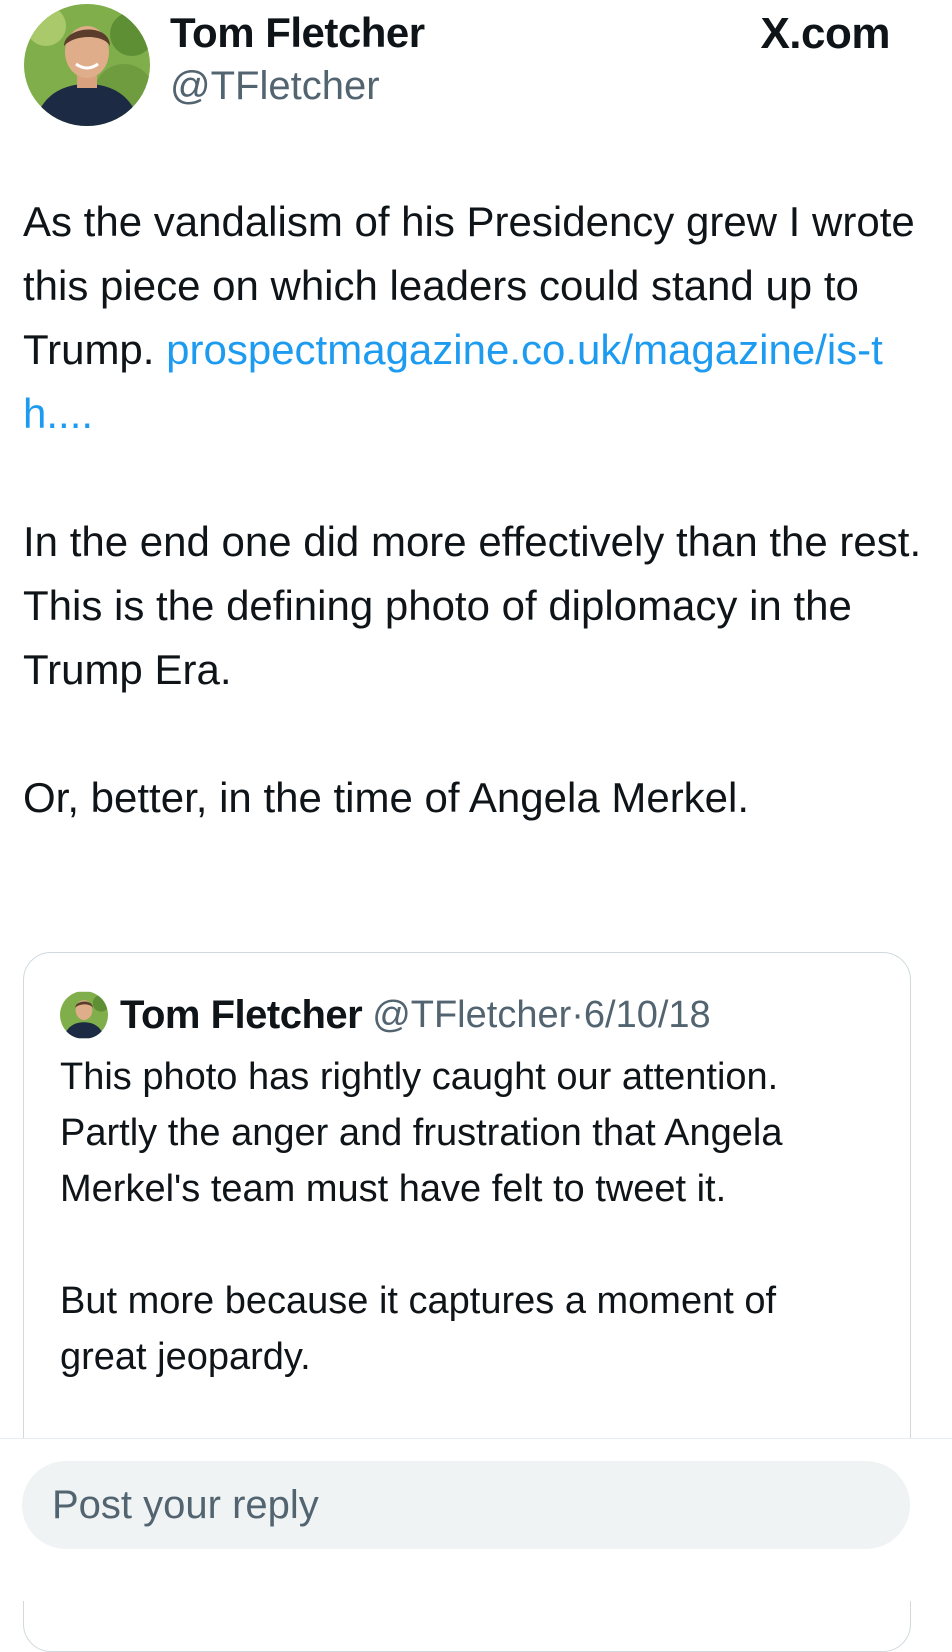 Image resolution: width=952 pixels, height=1652 pixels. Describe the element at coordinates (241, 1014) in the screenshot. I see `quoted-author-name: Tom Fletcher` at that location.